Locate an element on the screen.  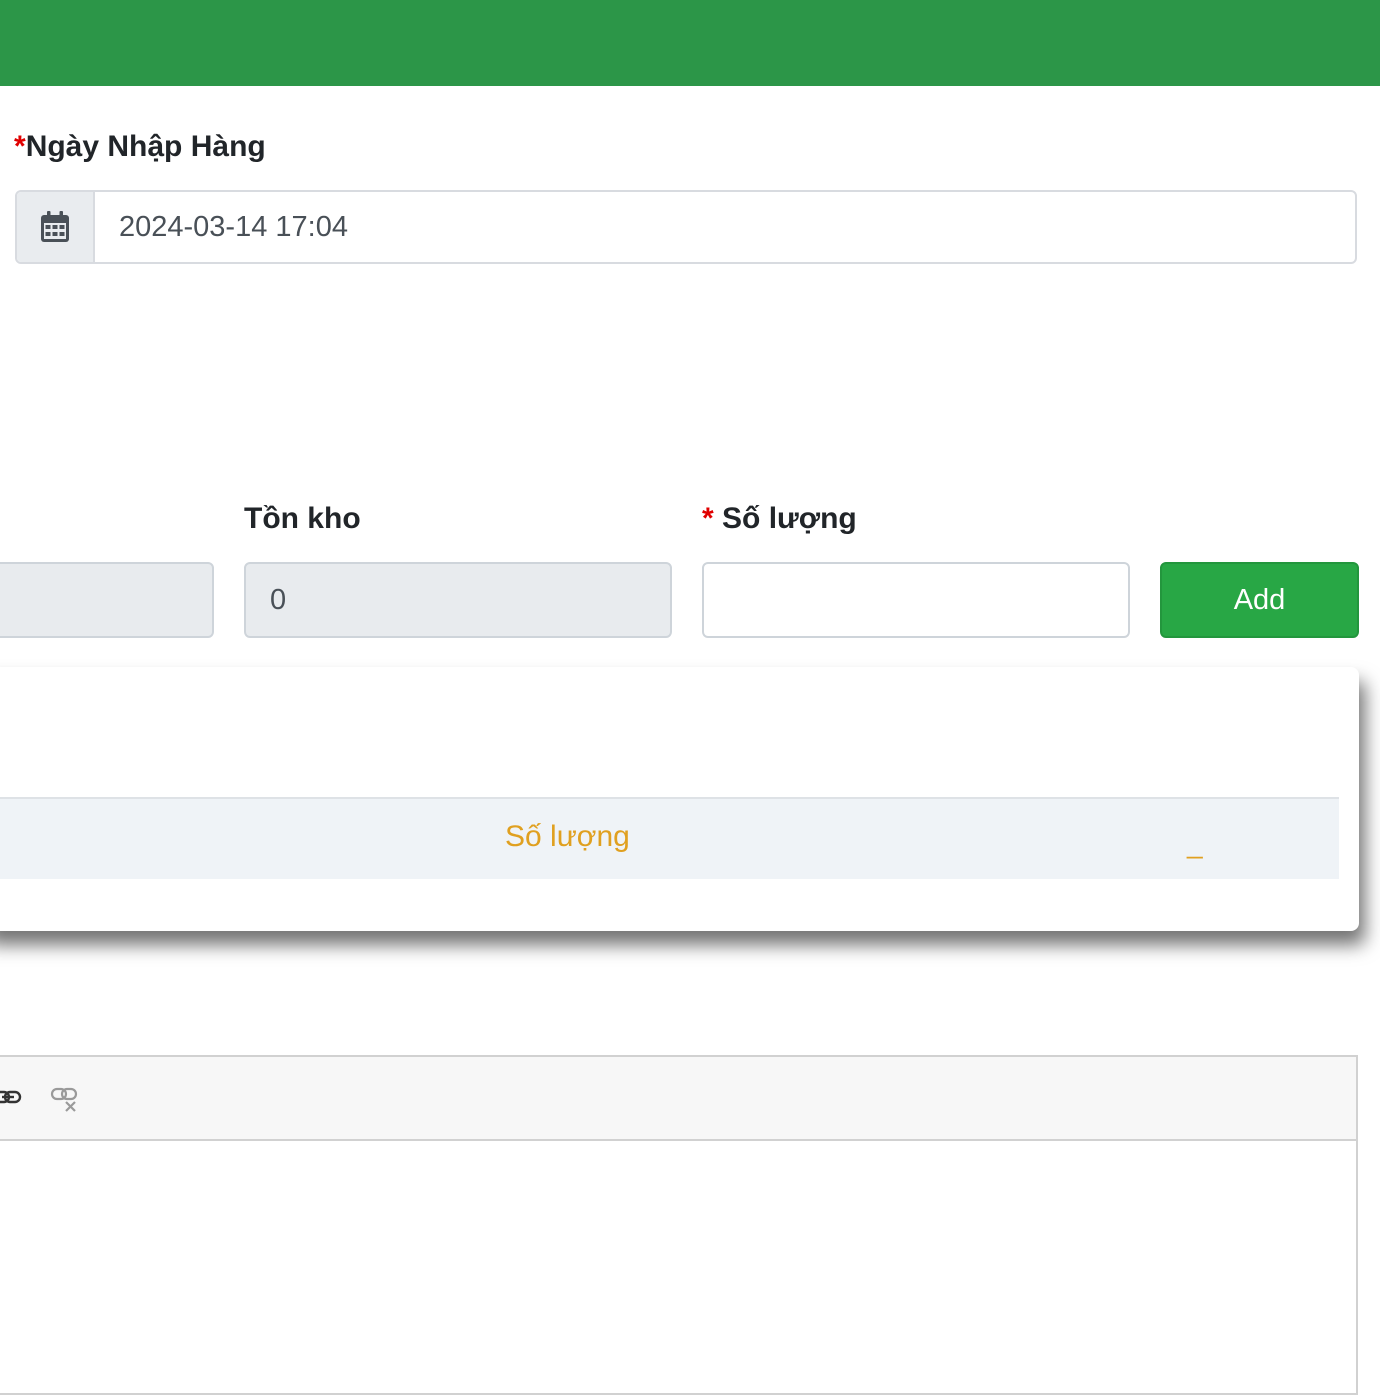
quantity-input is located at coordinates (916, 600).